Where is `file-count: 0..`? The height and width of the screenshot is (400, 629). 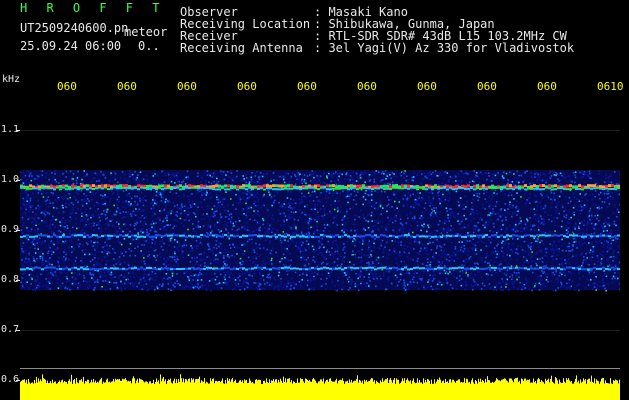 file-count: 0.. is located at coordinates (149, 46).